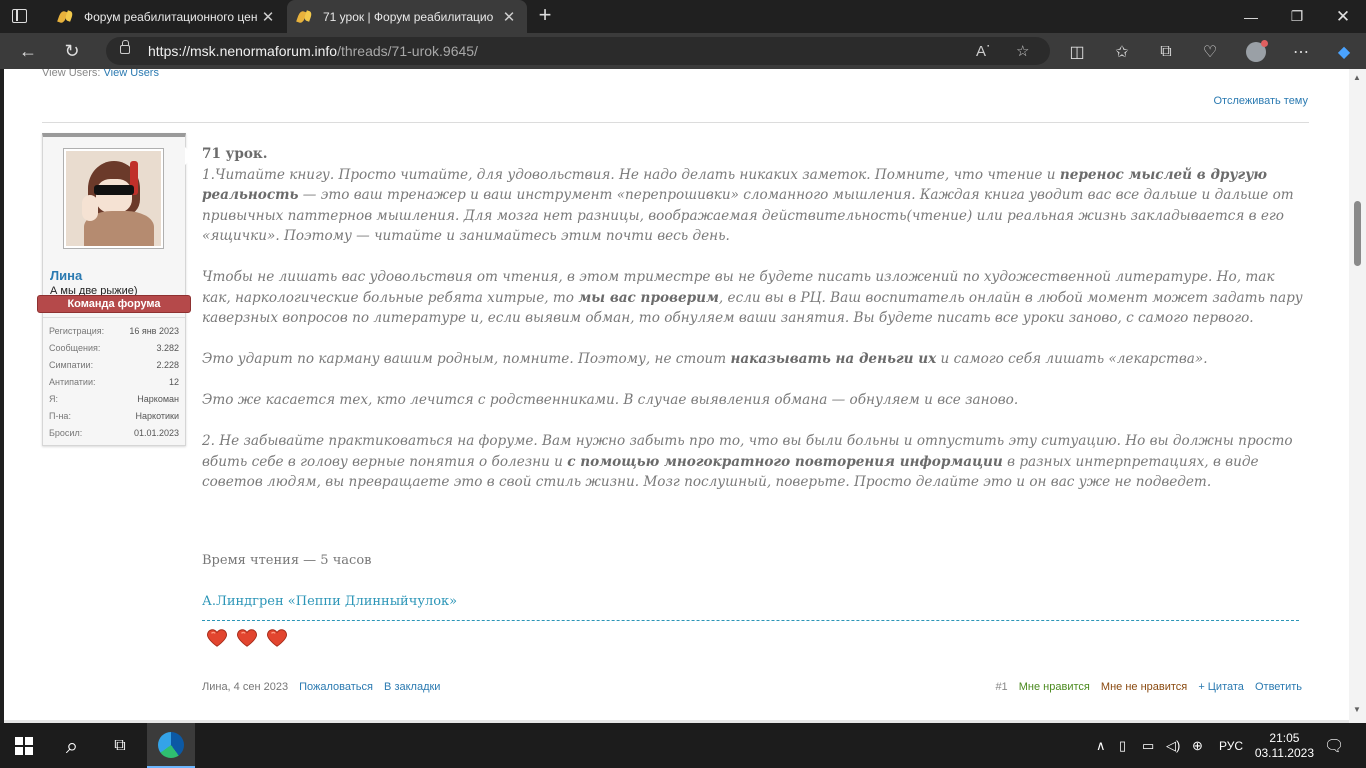  What do you see at coordinates (1077, 52) in the screenshot?
I see `split-screen-icon: ◫` at bounding box center [1077, 52].